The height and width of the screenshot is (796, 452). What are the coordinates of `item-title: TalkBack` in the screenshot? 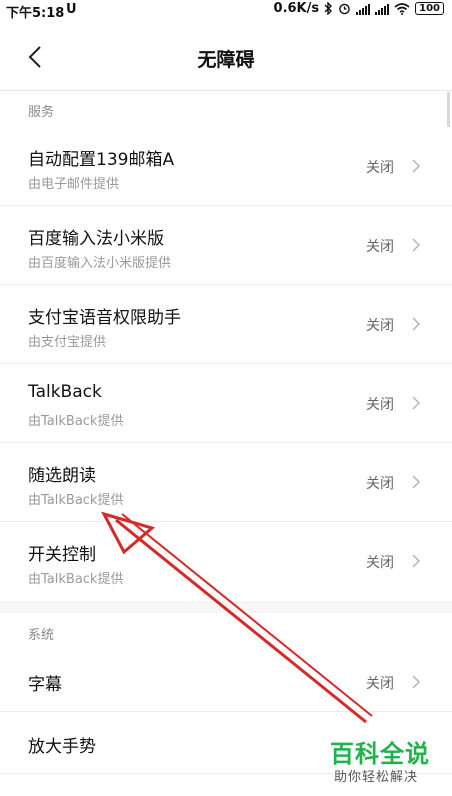 It's located at (65, 392).